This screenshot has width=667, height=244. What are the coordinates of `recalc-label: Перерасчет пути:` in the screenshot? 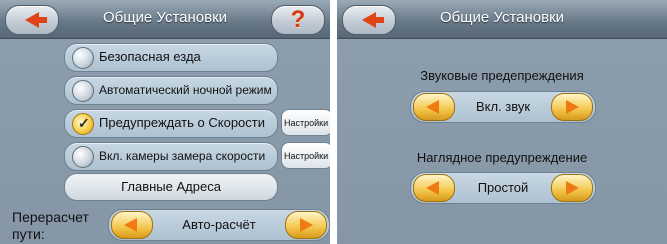 It's located at (50, 225).